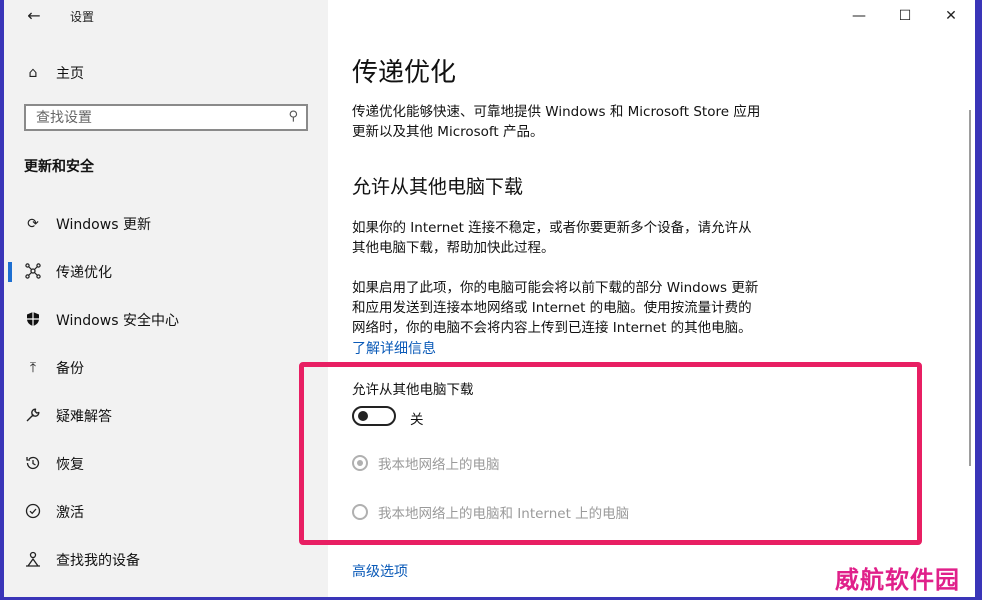 The width and height of the screenshot is (982, 600). What do you see at coordinates (293, 116) in the screenshot?
I see `search-icon: ⚲` at bounding box center [293, 116].